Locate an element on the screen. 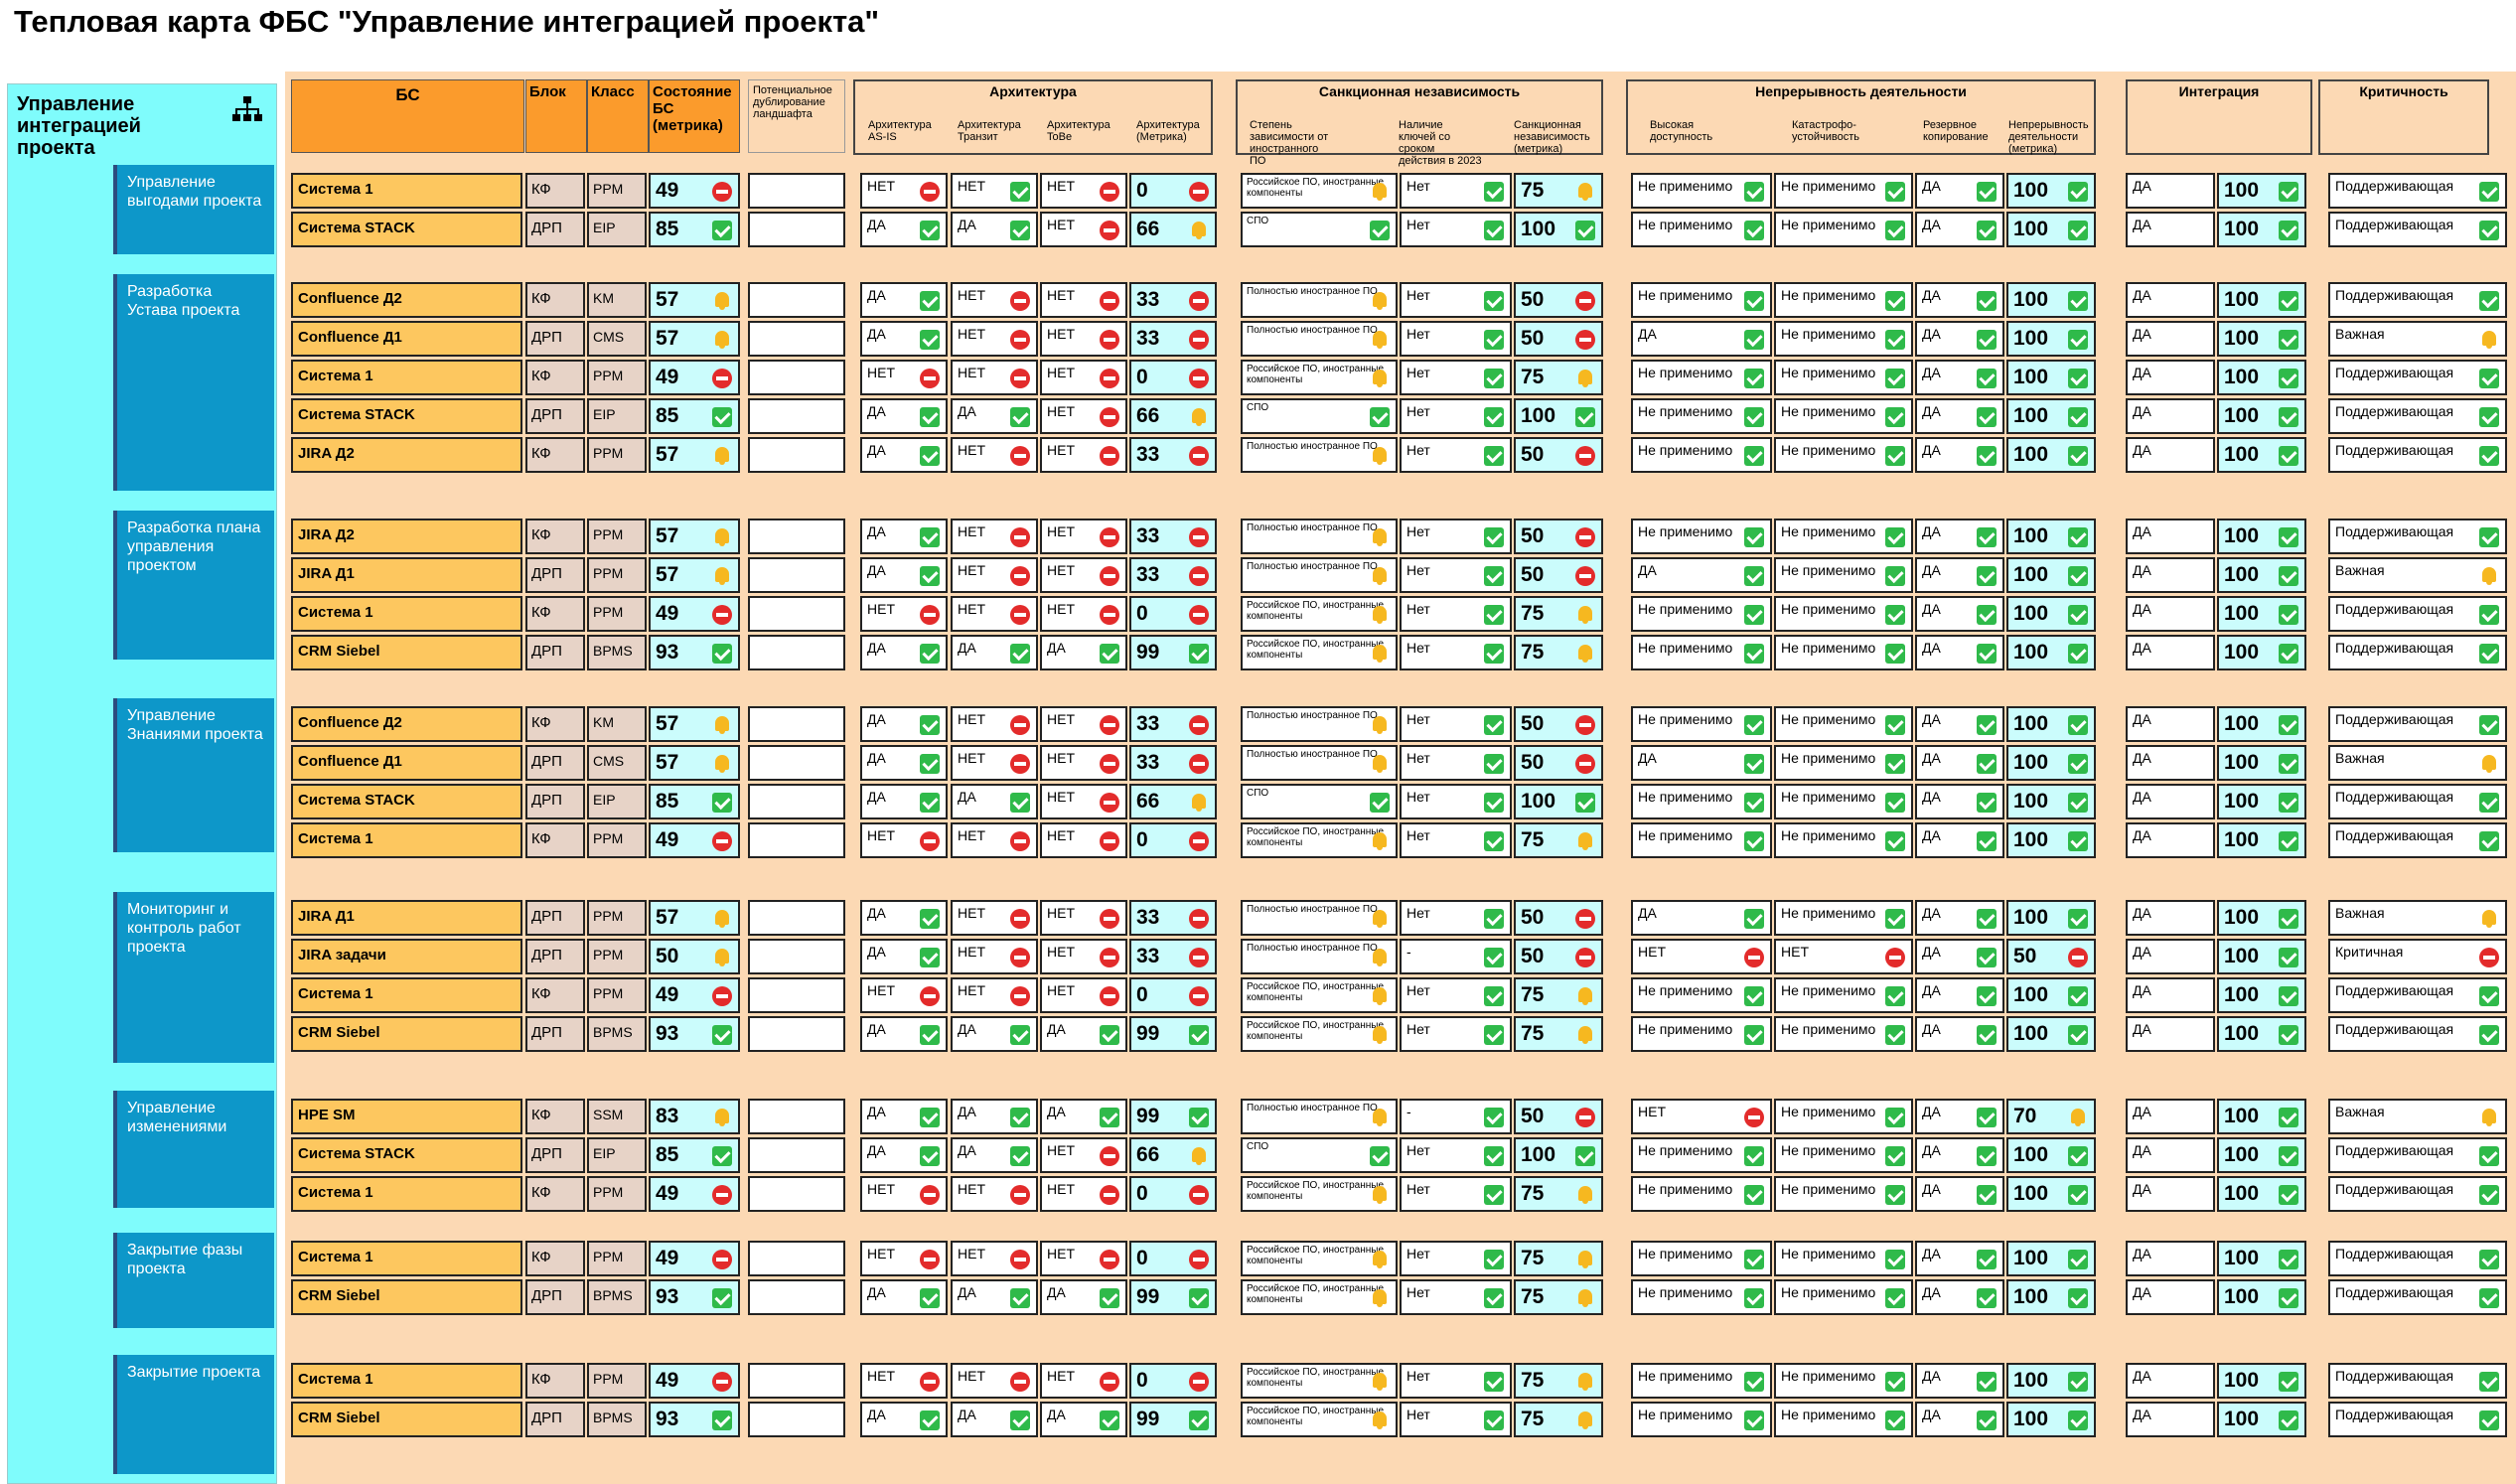  cont-metric: 100 is located at coordinates (2051, 339).